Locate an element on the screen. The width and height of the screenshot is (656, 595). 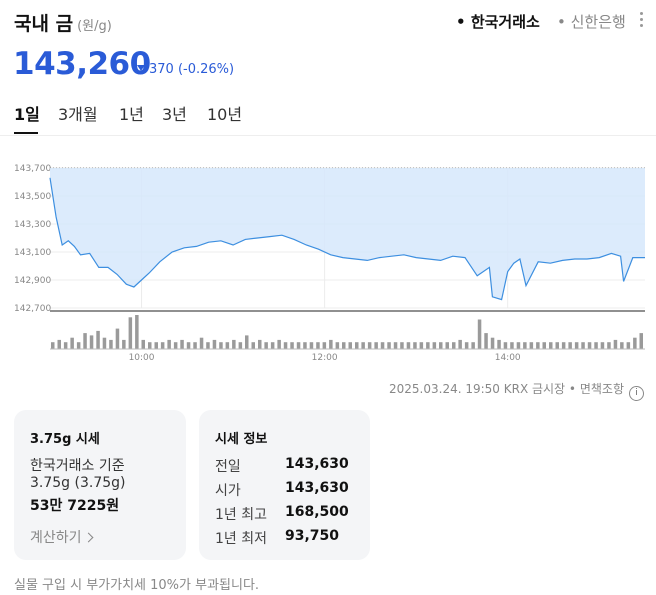
market-card-title: 3.75g 시세 is located at coordinates (65, 439).